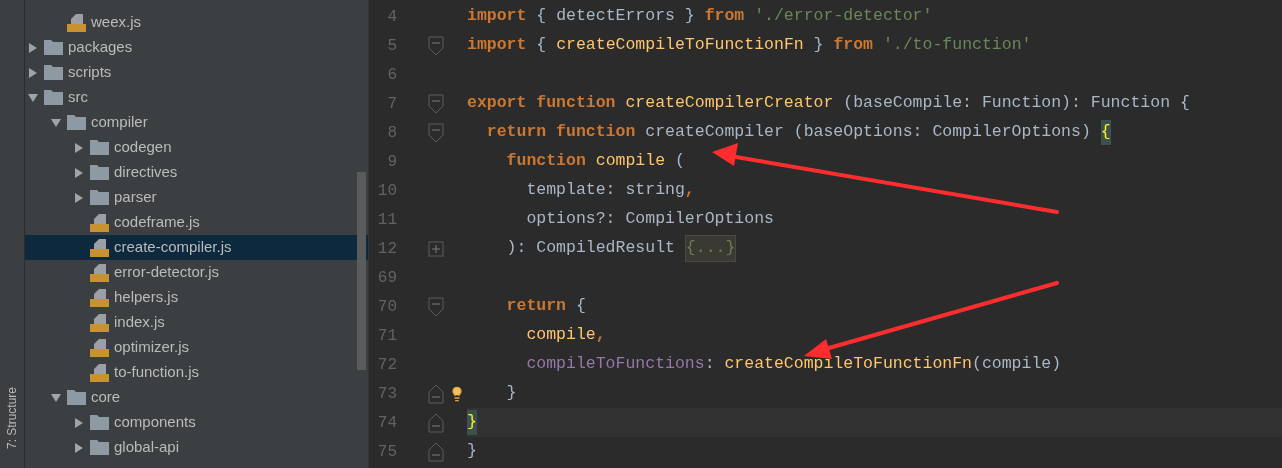  I want to click on line-number: 69, so click(386, 278).